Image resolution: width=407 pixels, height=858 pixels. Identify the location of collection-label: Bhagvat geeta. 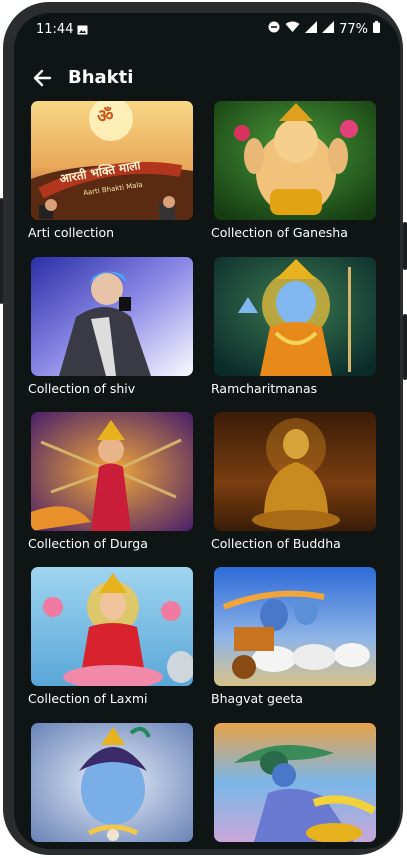
(257, 698).